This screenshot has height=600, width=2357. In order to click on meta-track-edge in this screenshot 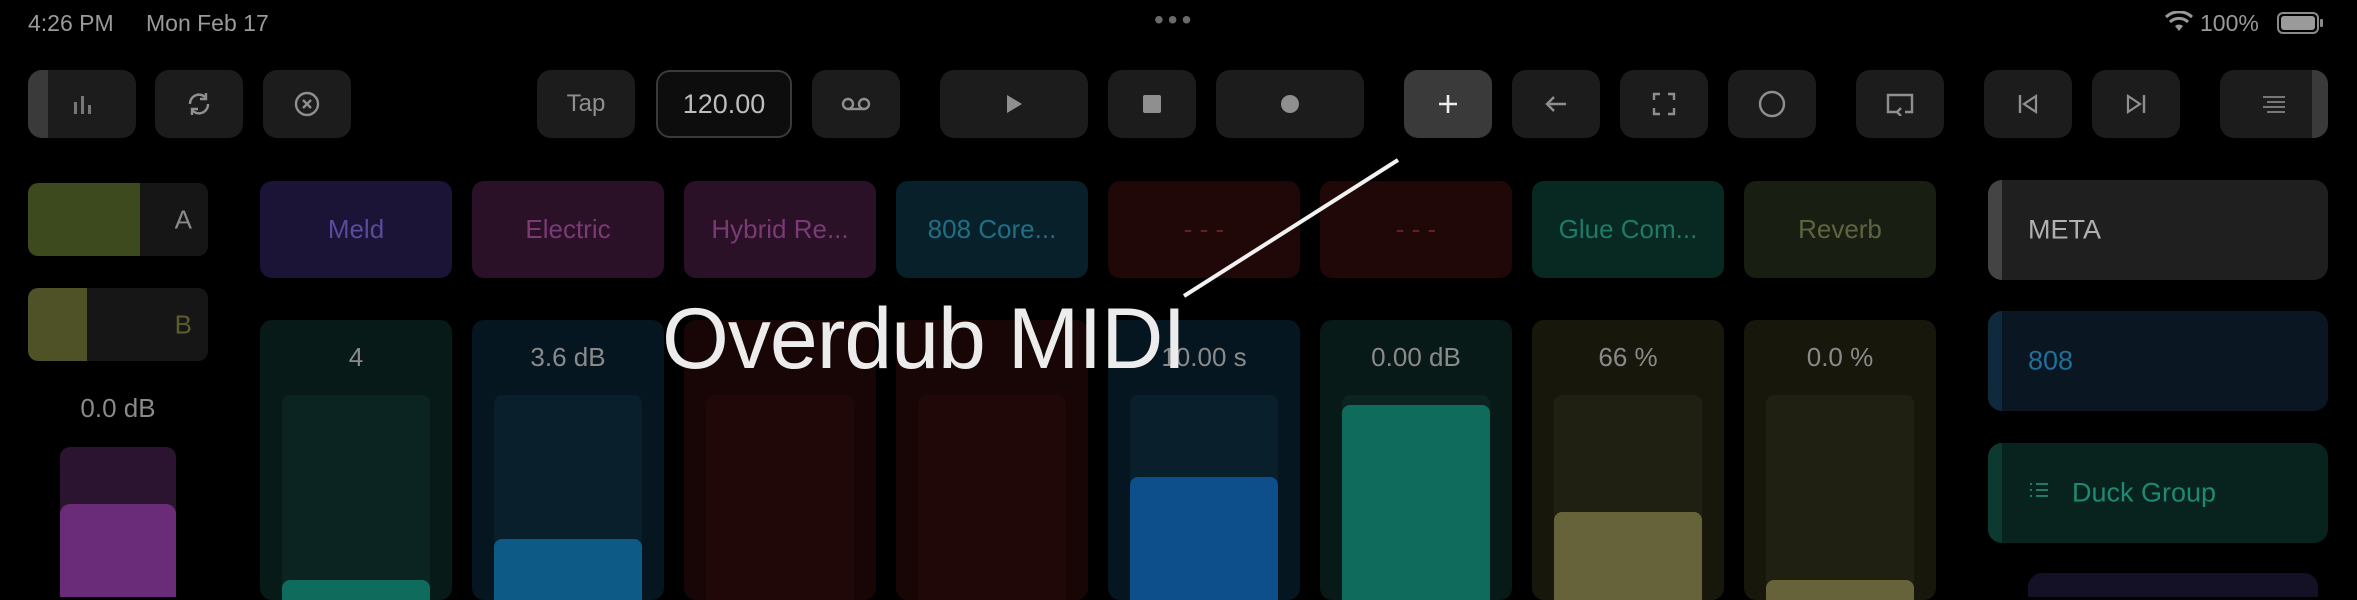, I will do `click(1995, 230)`.